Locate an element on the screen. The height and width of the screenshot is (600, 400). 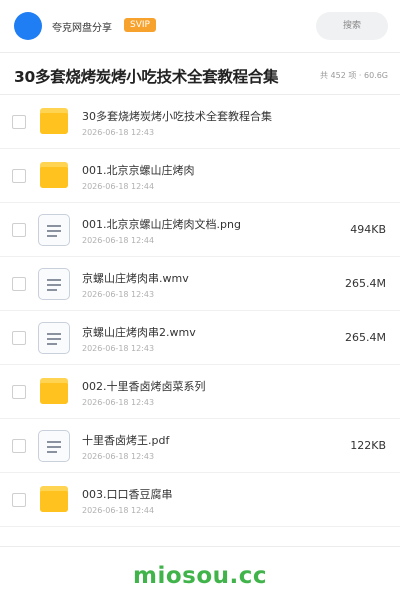
file-size: 494KB is located at coordinates (368, 229).